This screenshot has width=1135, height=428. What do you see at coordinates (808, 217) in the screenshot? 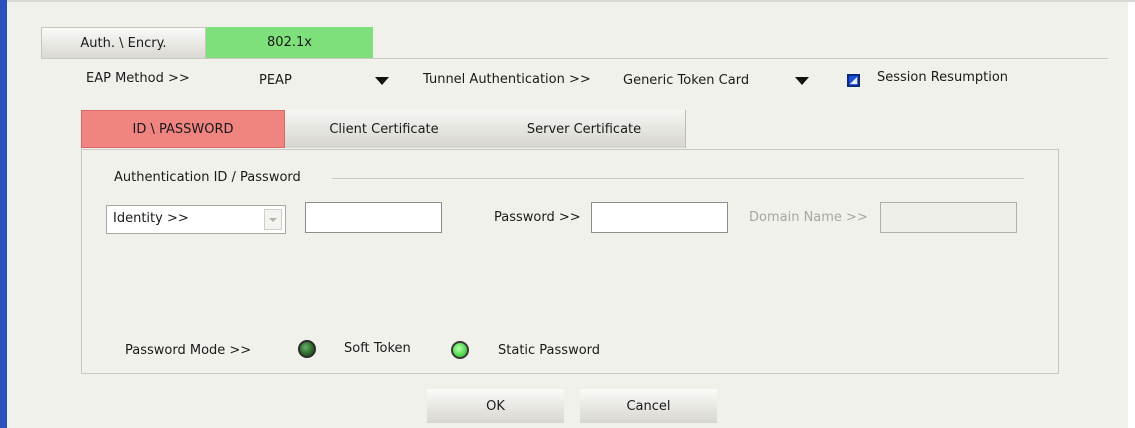
I see `domain-name-label: Domain Name >>` at bounding box center [808, 217].